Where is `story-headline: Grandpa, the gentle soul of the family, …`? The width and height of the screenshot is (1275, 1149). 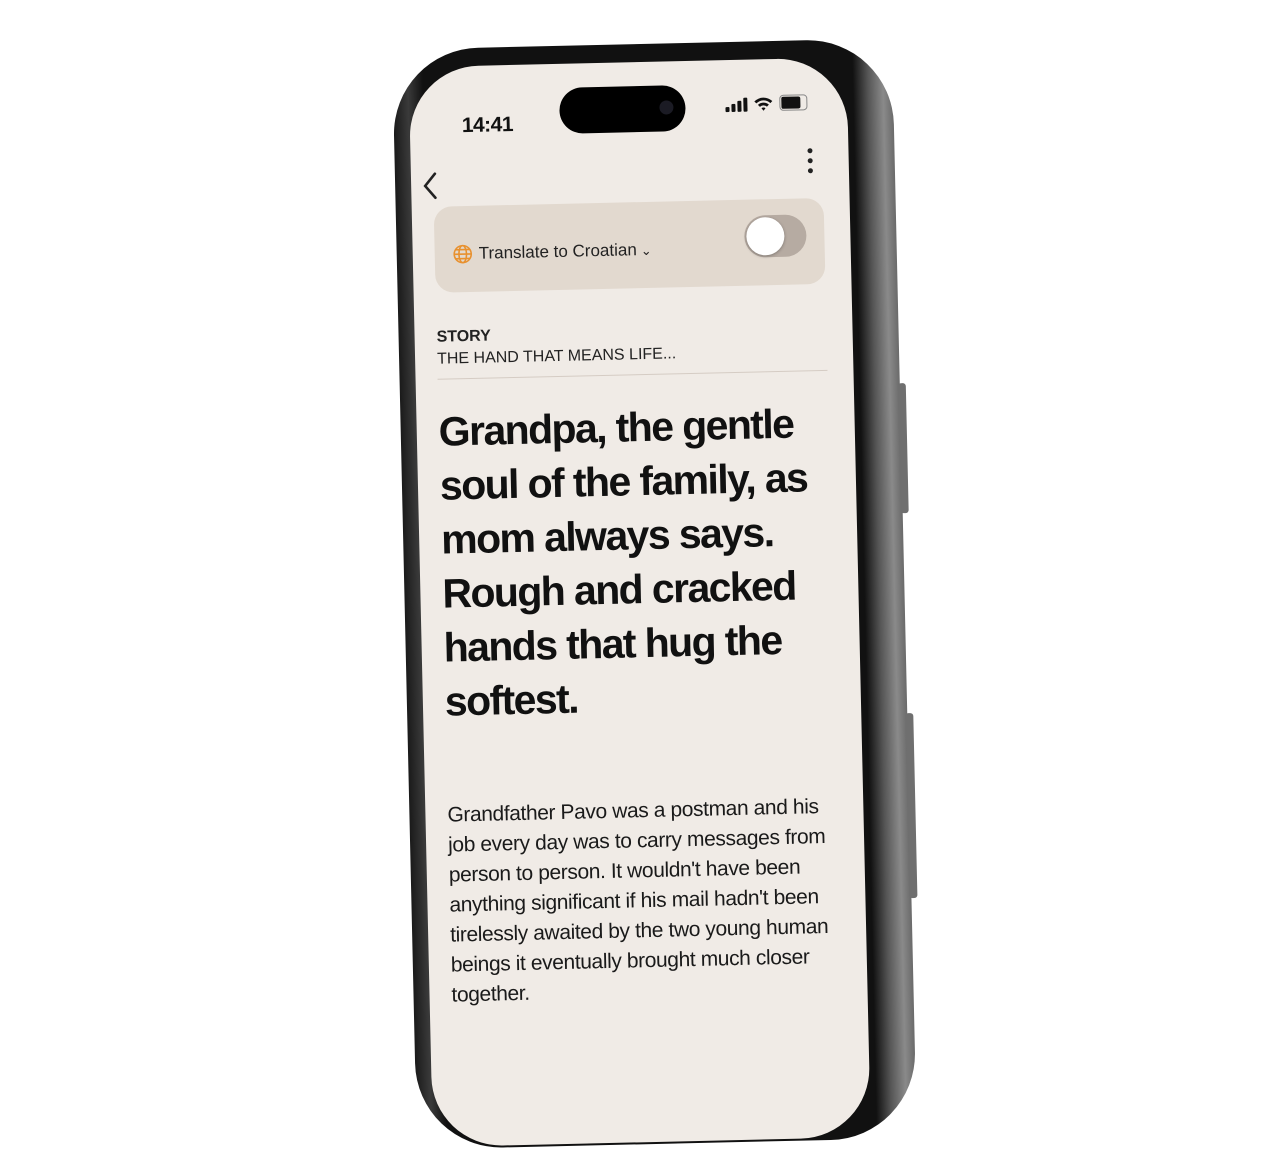
story-headline: Grandpa, the gentle soul of the family, … is located at coordinates (623, 562).